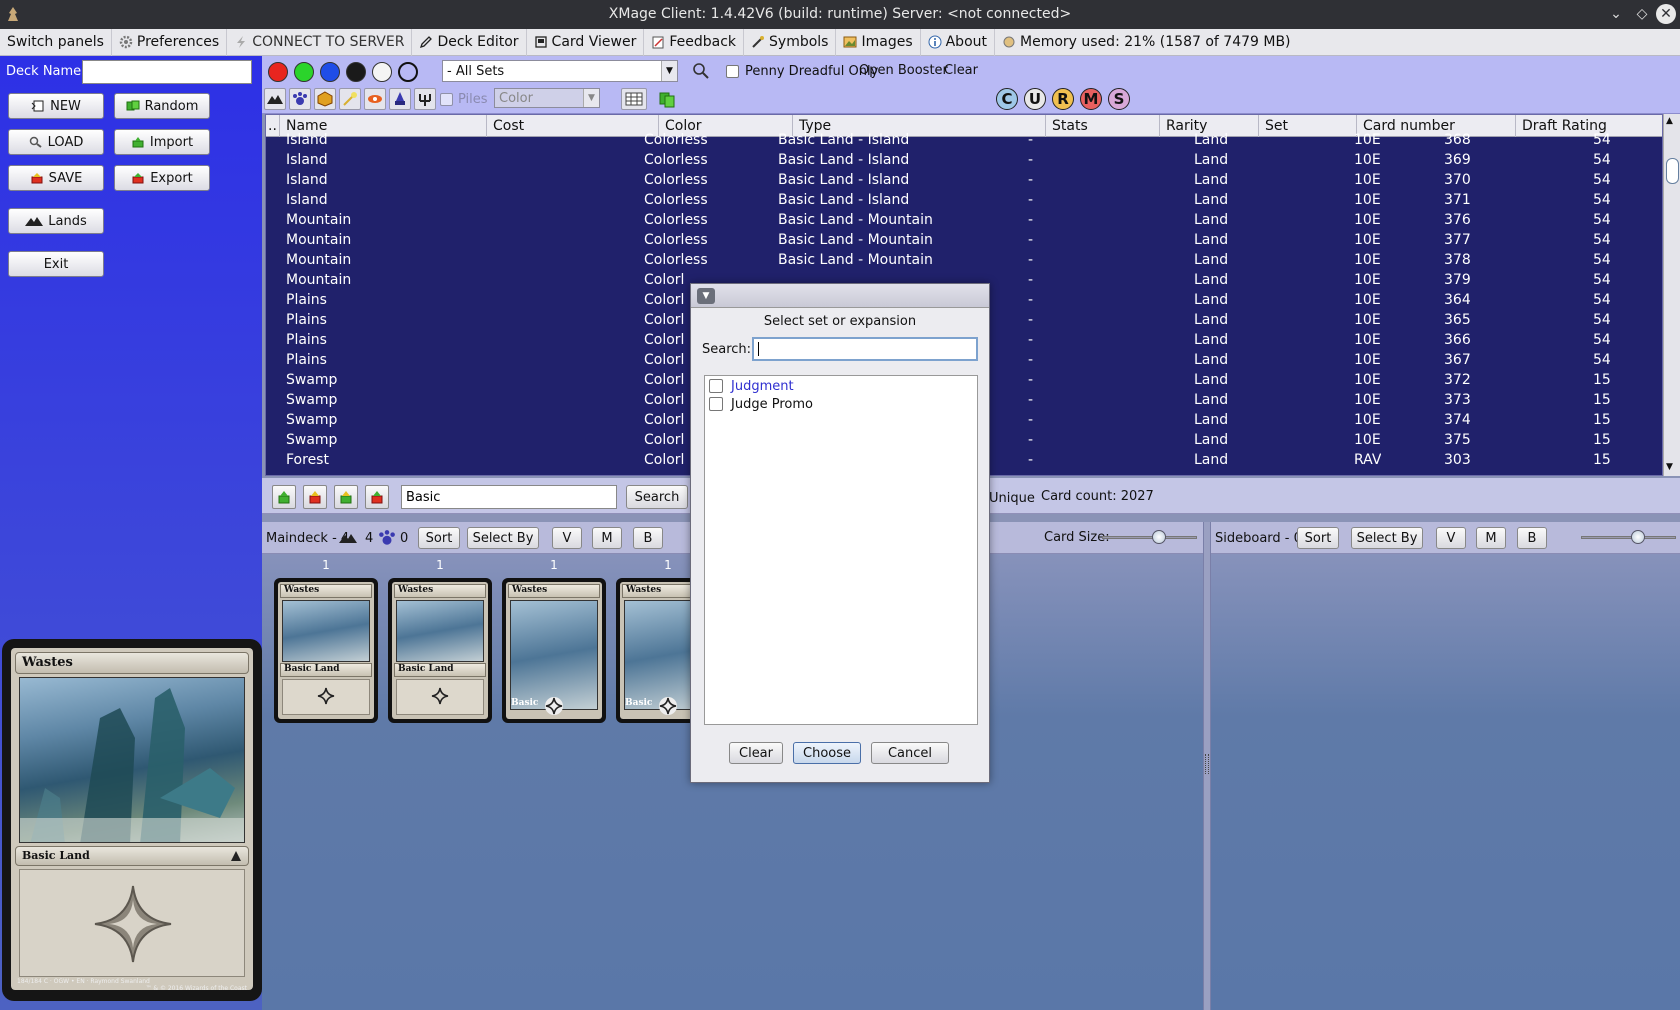 The height and width of the screenshot is (1010, 1680). I want to click on minimize-icon: ⌄, so click(1616, 14).